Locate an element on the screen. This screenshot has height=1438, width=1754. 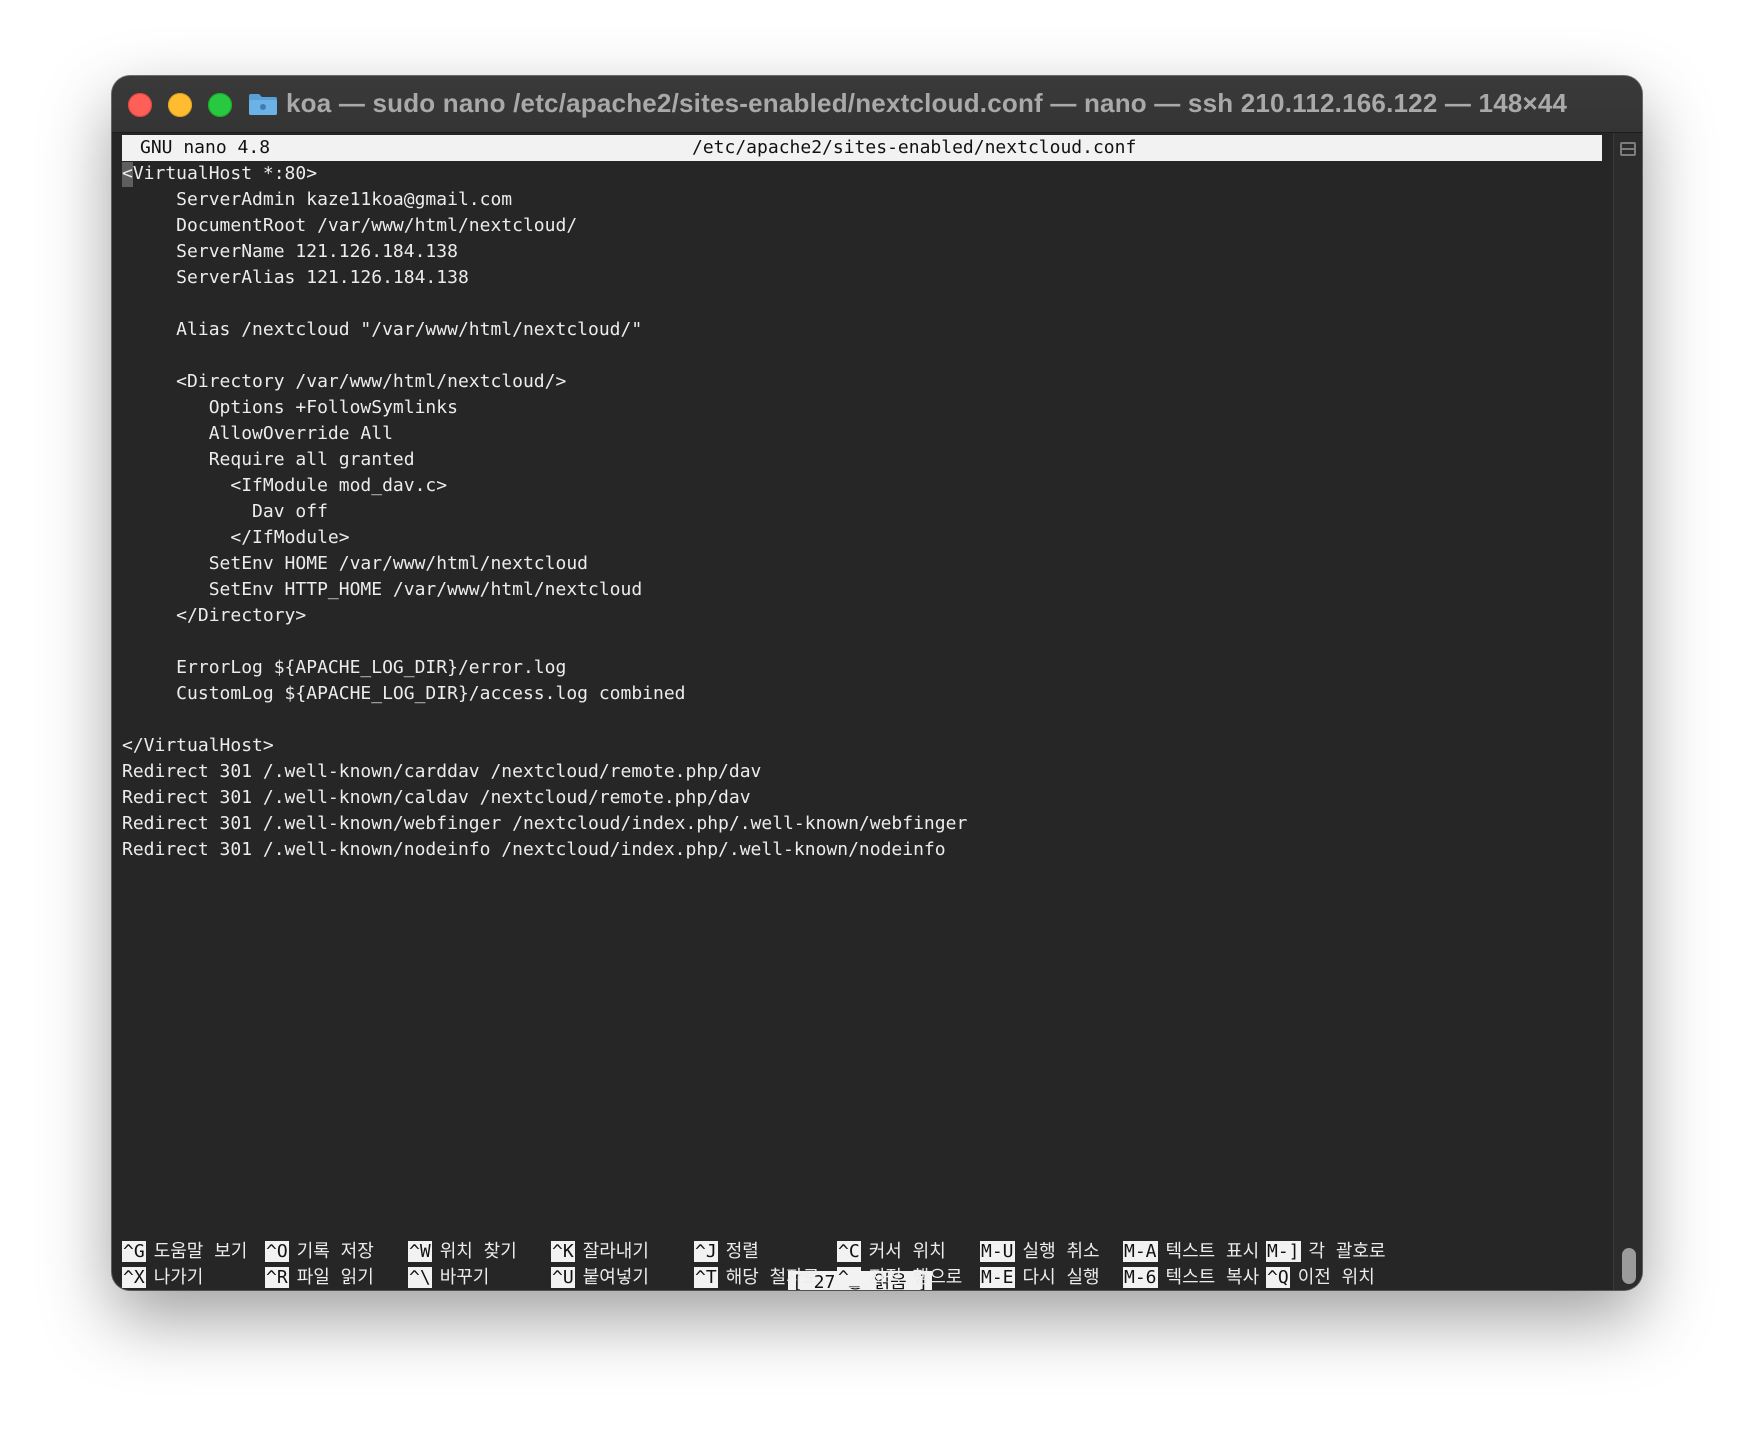
shortcut-label: 커서 위치 is located at coordinates (907, 1251).